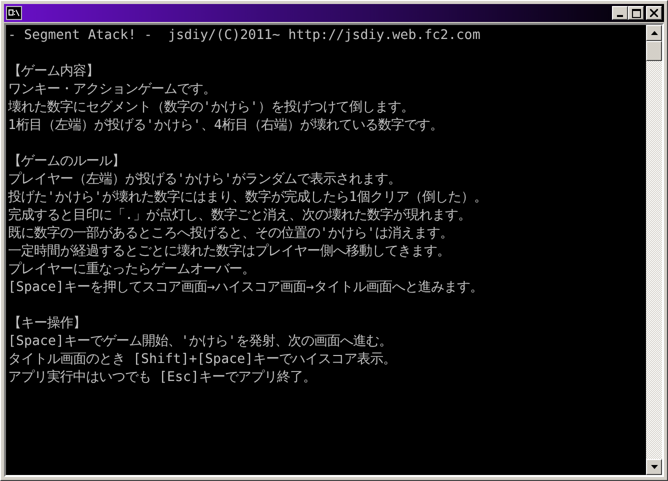 The image size is (668, 481). Describe the element at coordinates (132, 270) in the screenshot. I see `text-line: プレイヤーに重なったらゲームオーバー。` at that location.